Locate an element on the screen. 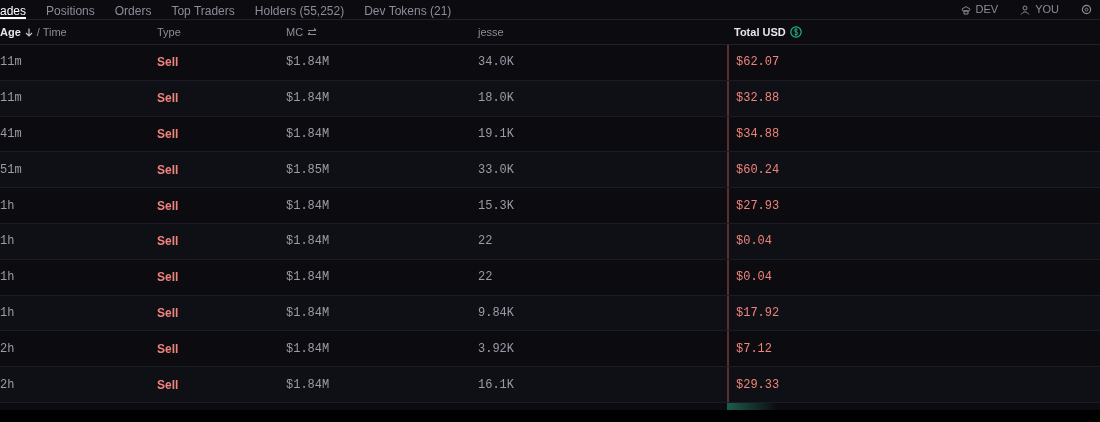 The height and width of the screenshot is (422, 1100). tab: Dev Tokens (21) is located at coordinates (408, 9).